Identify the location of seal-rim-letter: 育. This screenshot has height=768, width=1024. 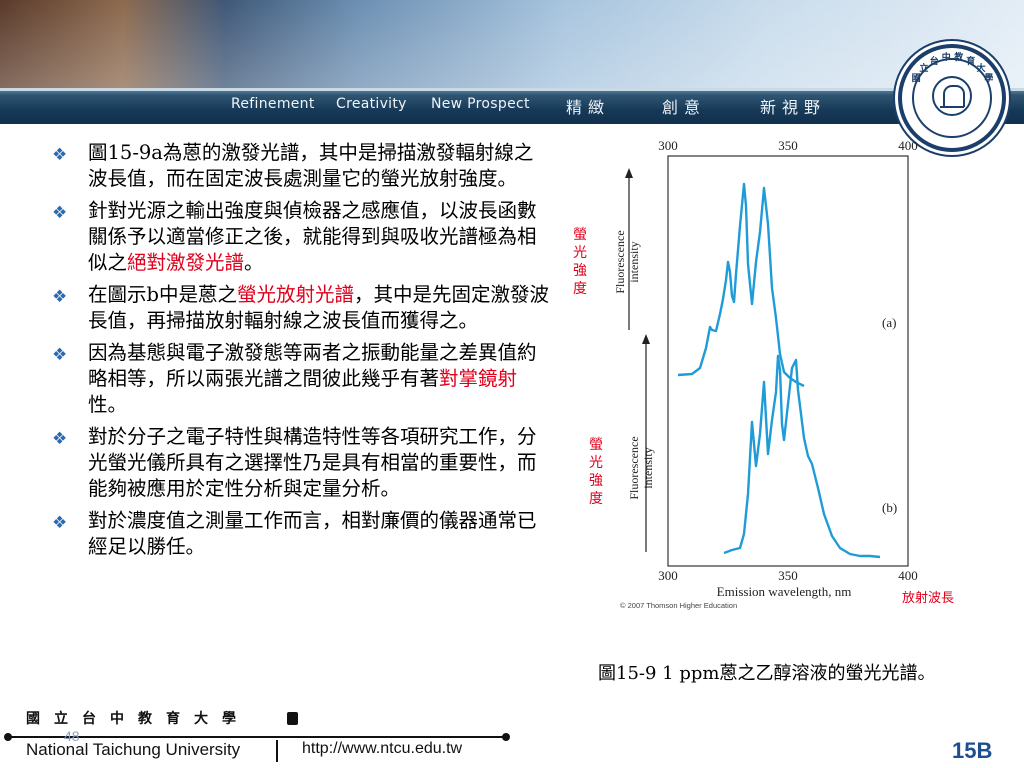
(971, 62).